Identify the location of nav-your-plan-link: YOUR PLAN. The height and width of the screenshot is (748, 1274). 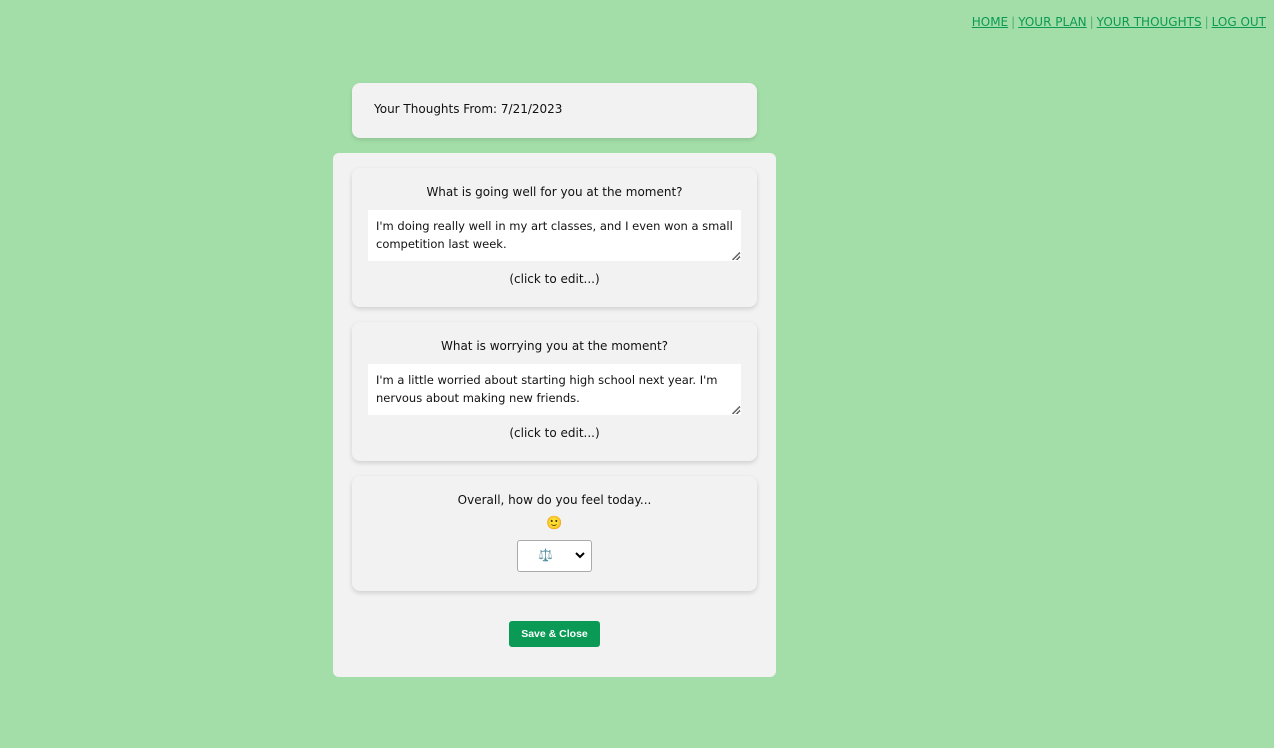
(1052, 22).